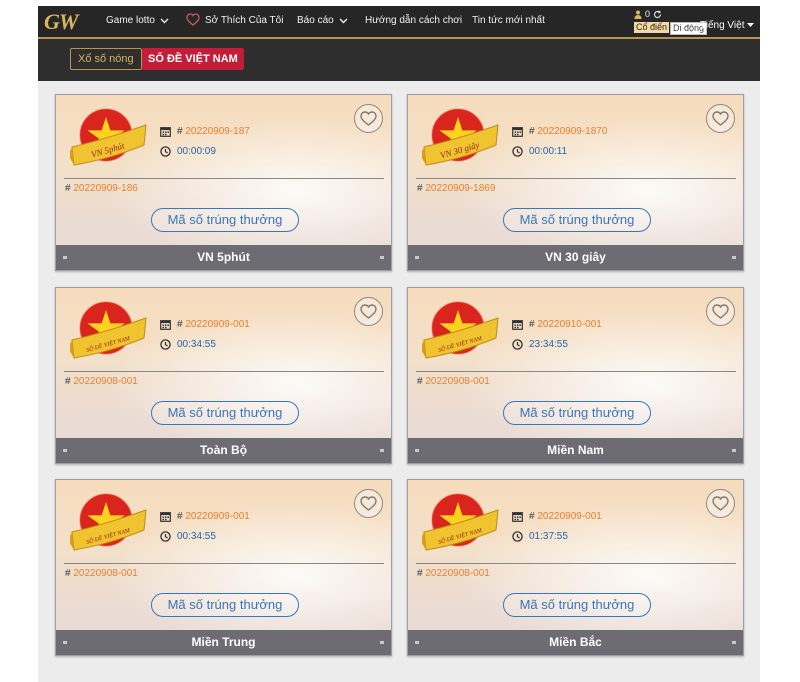  Describe the element at coordinates (223, 642) in the screenshot. I see `card-footer: Miền Trung` at that location.